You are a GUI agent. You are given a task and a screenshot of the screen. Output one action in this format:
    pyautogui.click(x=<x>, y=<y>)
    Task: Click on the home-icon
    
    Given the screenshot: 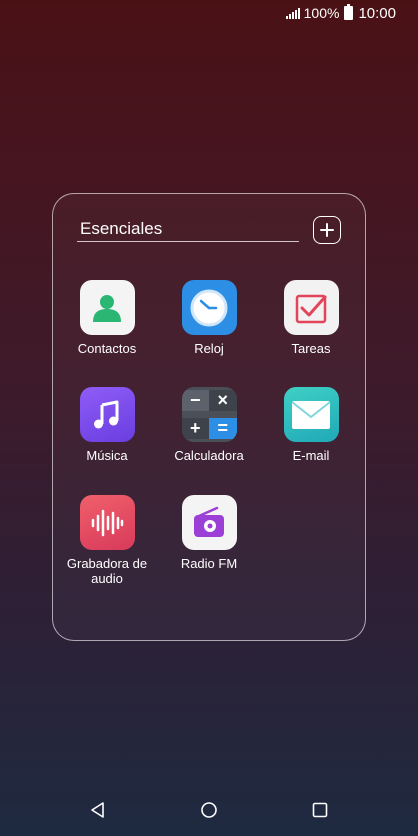 What is the action you would take?
    pyautogui.click(x=209, y=810)
    